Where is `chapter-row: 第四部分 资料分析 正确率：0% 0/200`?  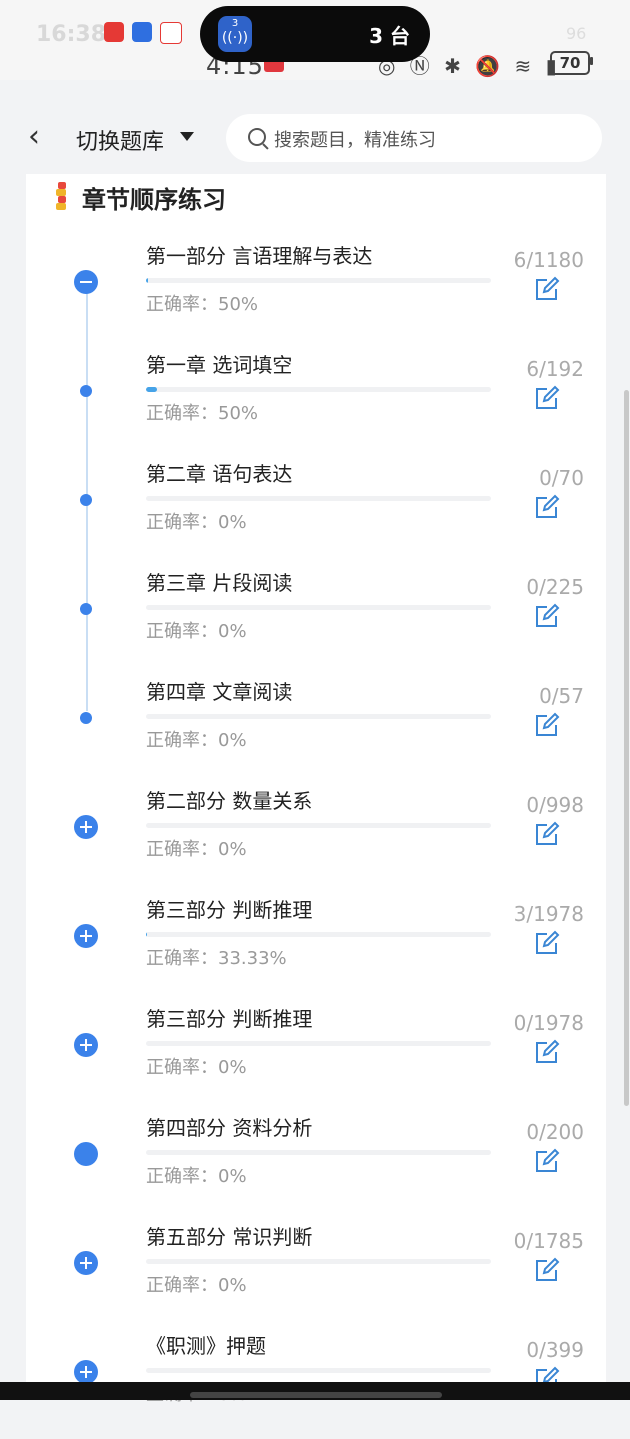
chapter-row: 第四部分 资料分析 正确率：0% 0/200 is located at coordinates (316, 1166).